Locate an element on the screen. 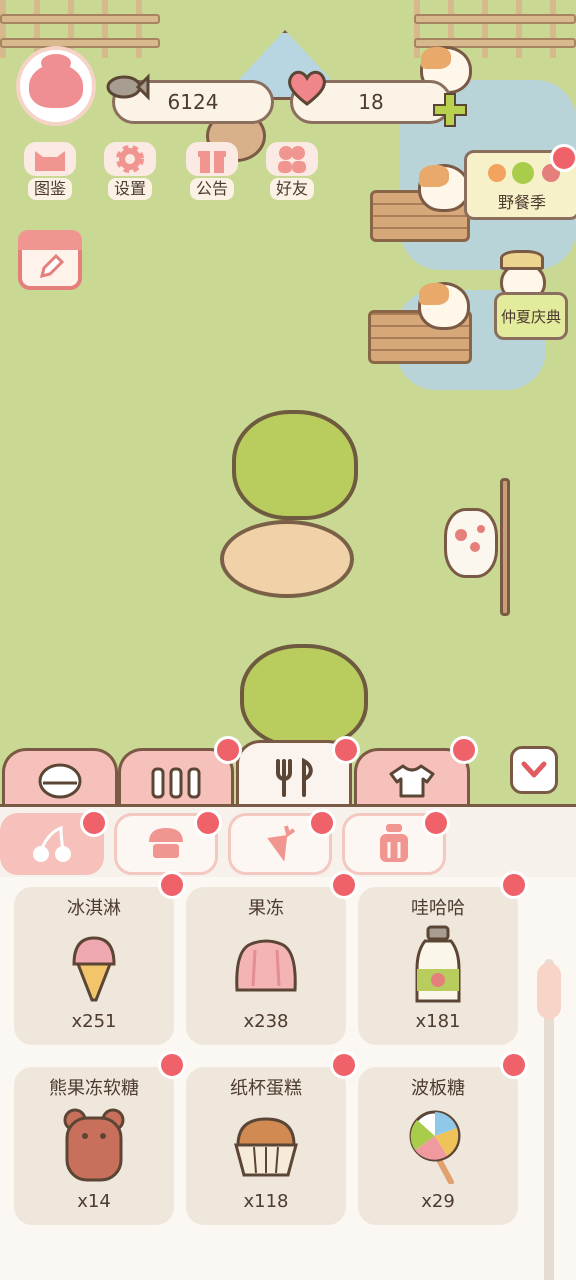  cat-face-icon is located at coordinates (50, 159).